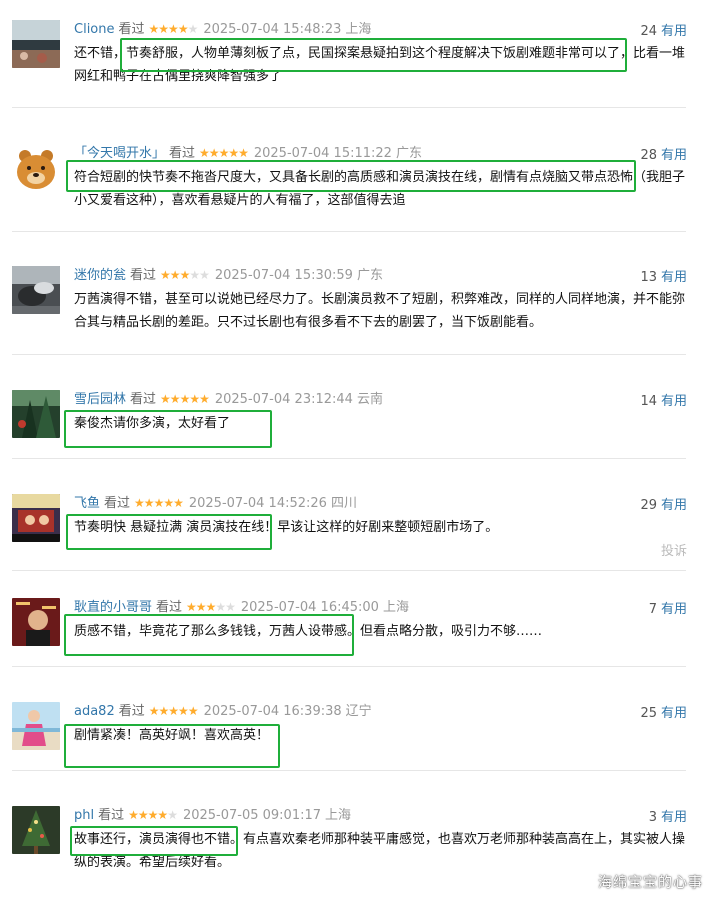 This screenshot has height=900, width=711. I want to click on useful-count: 14, so click(648, 401).